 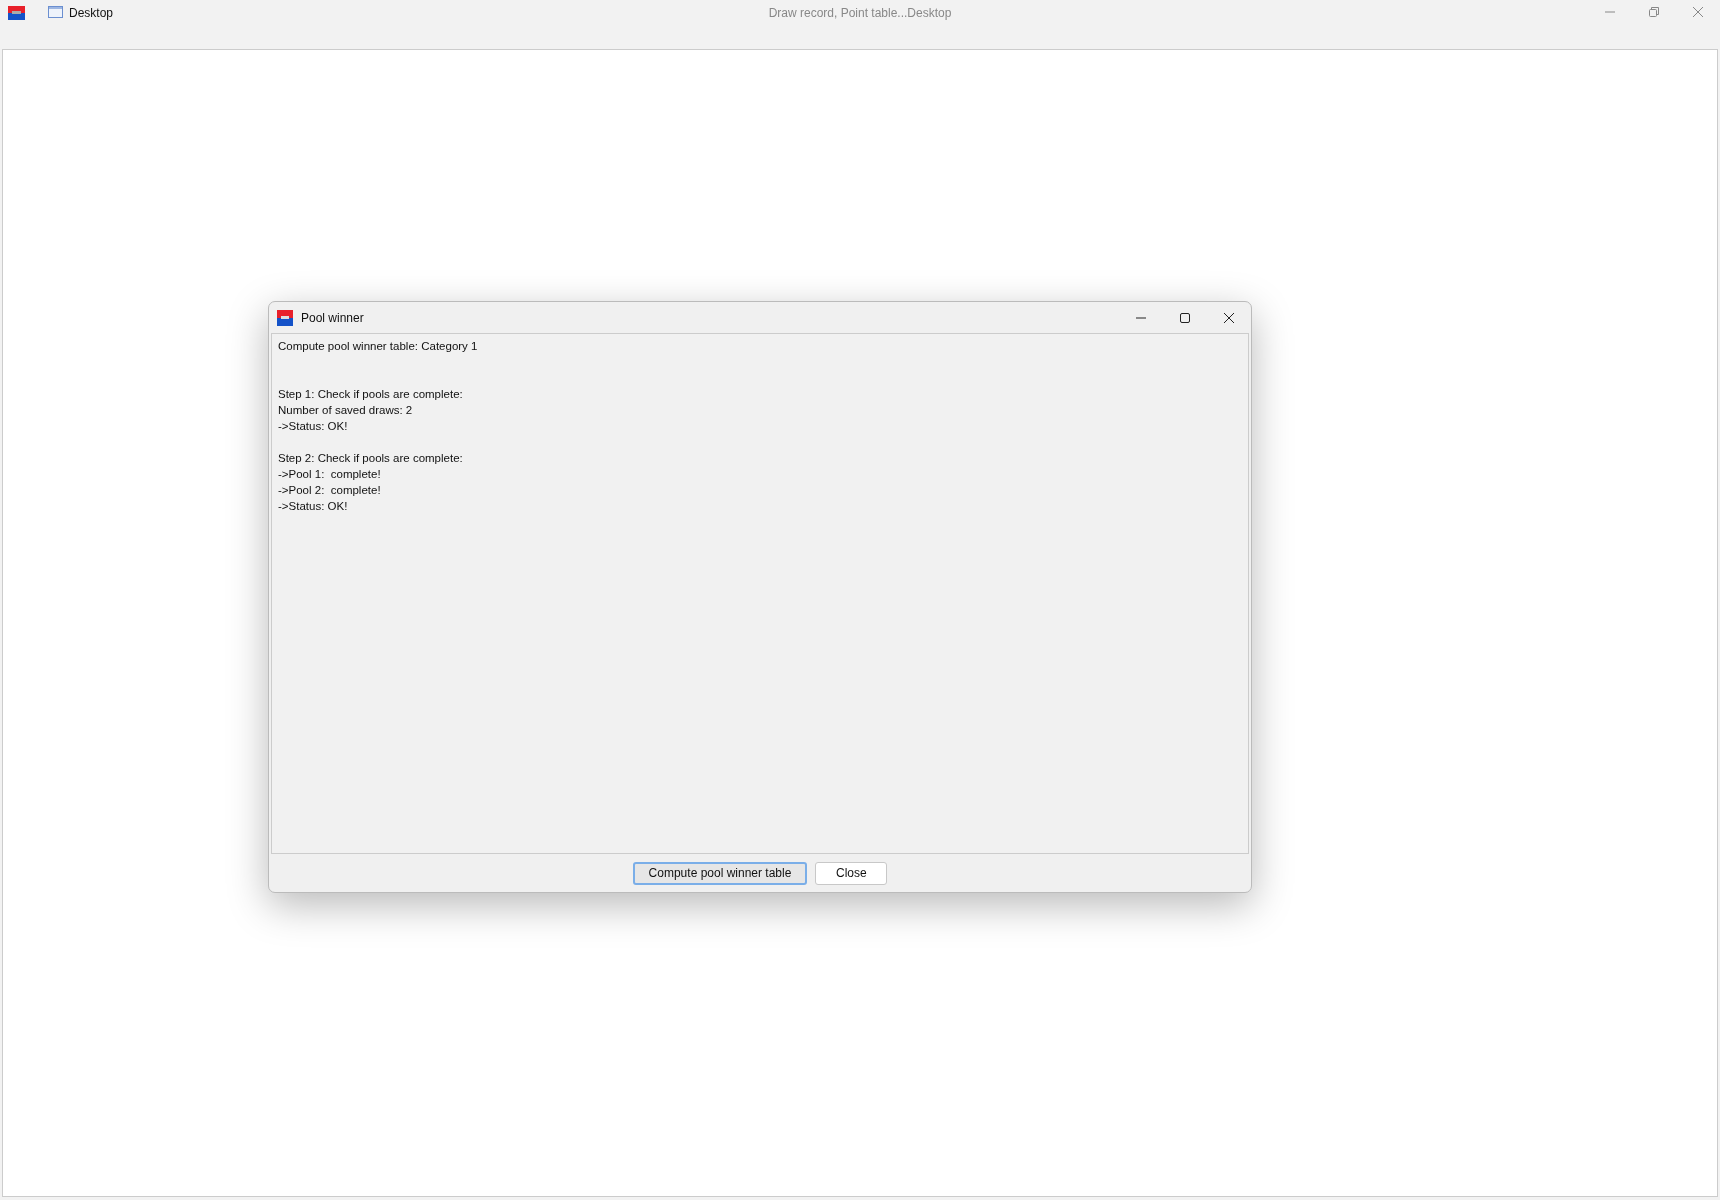 I want to click on log-line: Number of saved draws: 2, so click(x=346, y=410).